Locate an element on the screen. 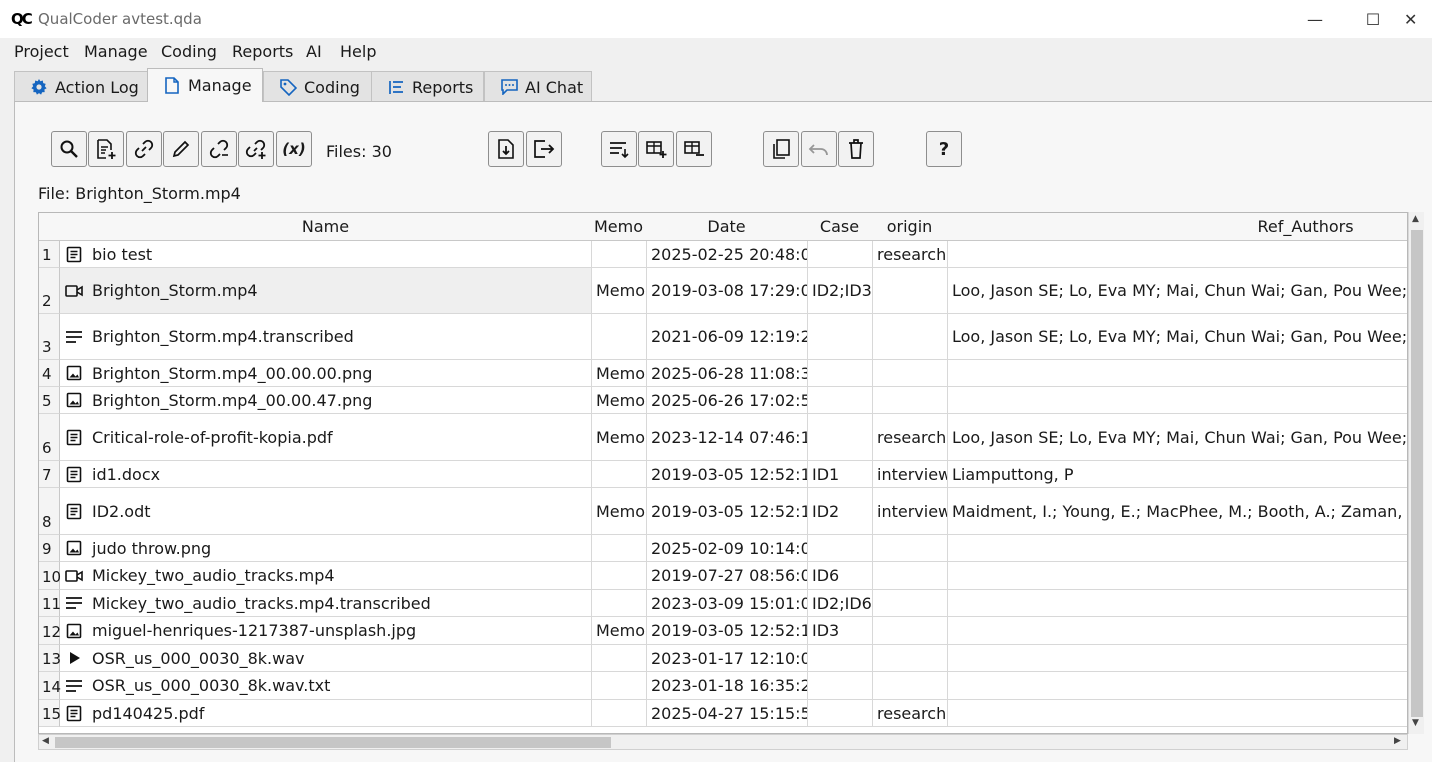 The image size is (1432, 762). tab-manage: Manage is located at coordinates (205, 85).